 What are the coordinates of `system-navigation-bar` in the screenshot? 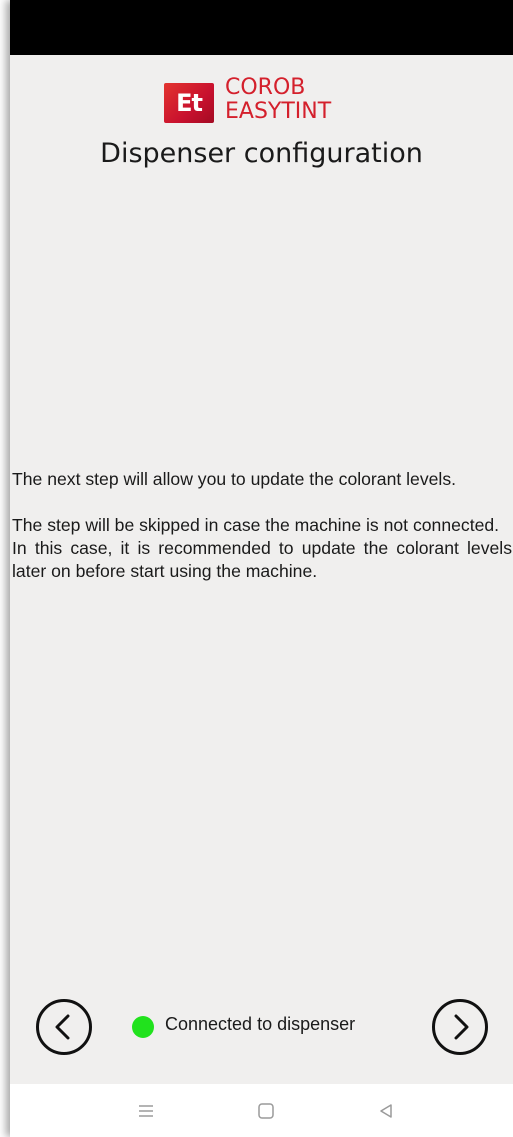 It's located at (261, 1110).